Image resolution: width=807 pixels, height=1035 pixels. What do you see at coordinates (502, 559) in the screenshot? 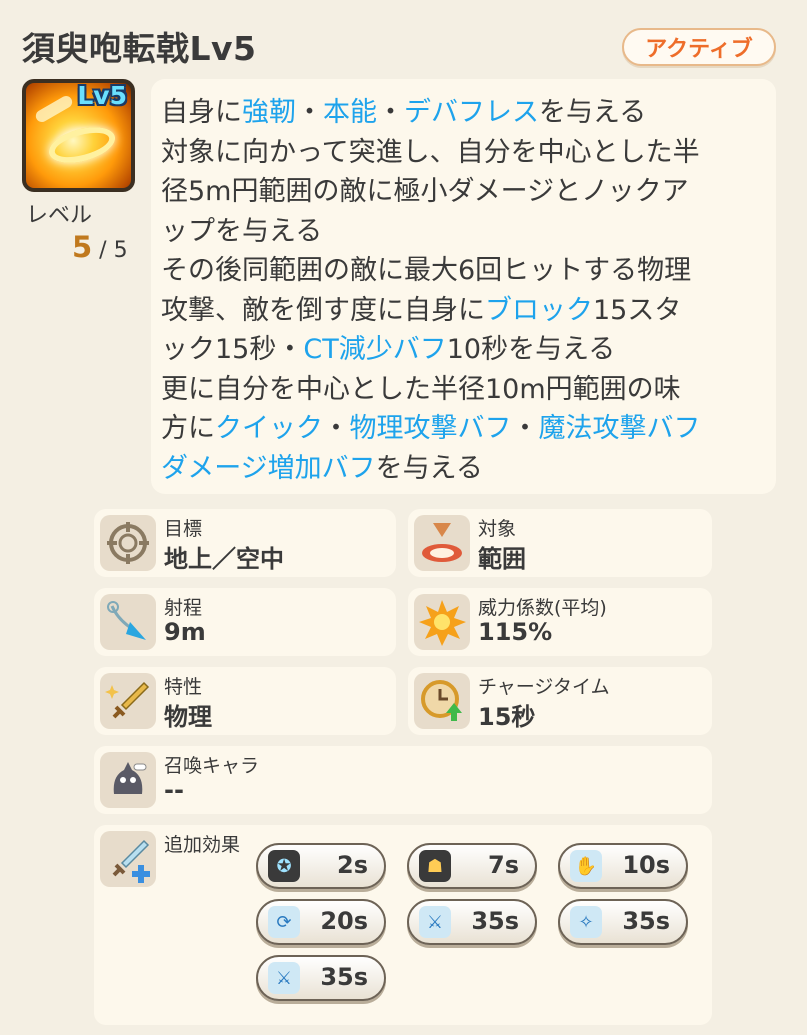
I see `scope-value: 範囲` at bounding box center [502, 559].